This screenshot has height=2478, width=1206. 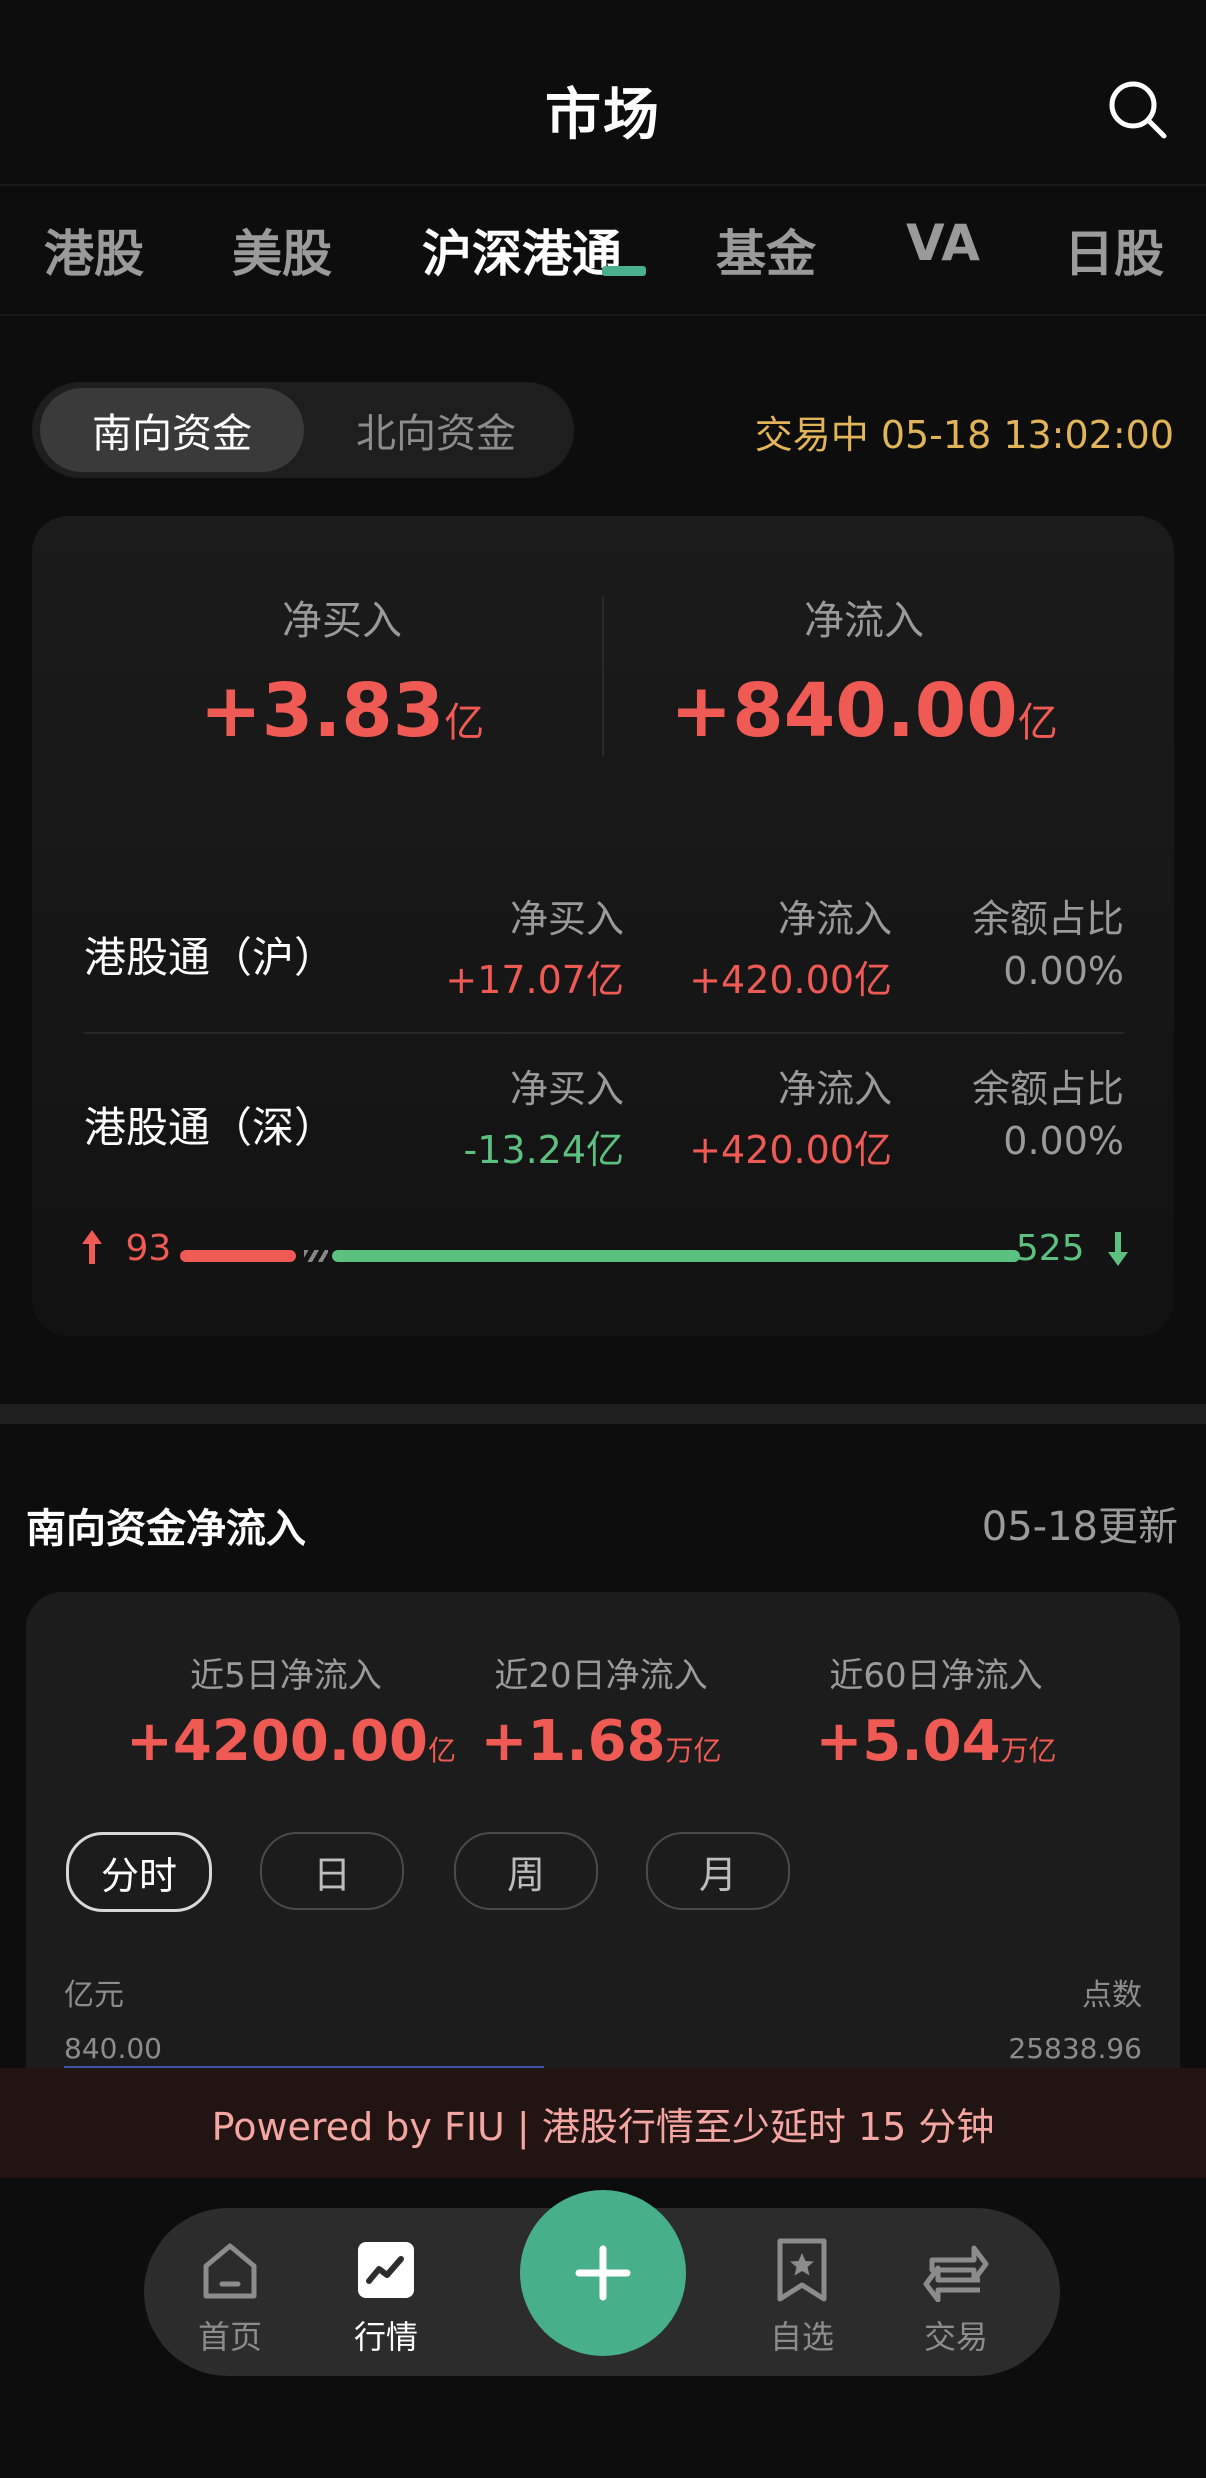 I want to click on nav-watchlist: 自选, so click(x=802, y=2296).